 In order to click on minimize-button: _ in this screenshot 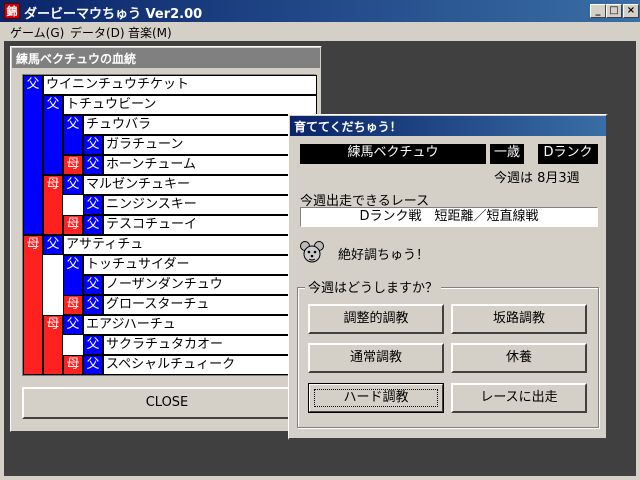, I will do `click(598, 11)`.